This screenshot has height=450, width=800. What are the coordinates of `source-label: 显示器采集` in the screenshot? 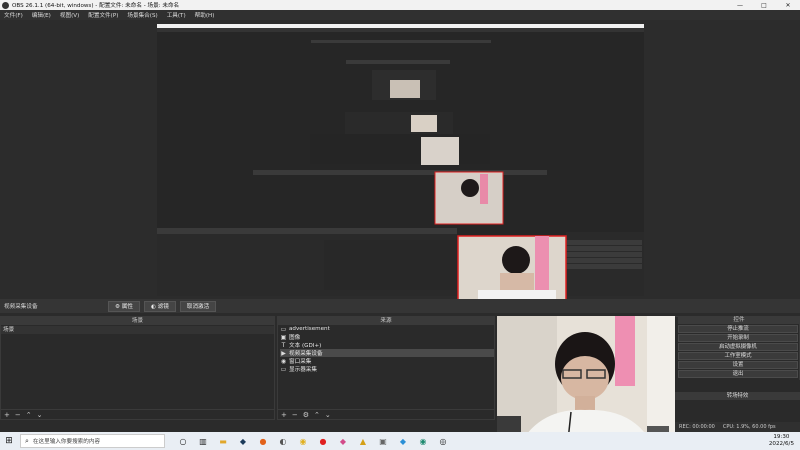 It's located at (303, 370).